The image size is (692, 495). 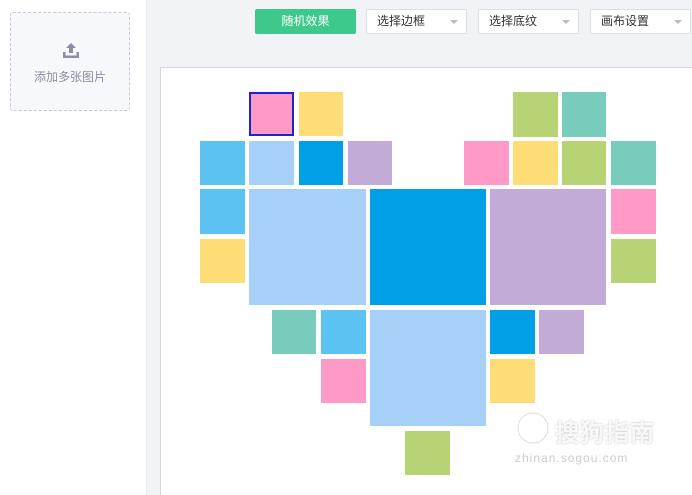 I want to click on texture-select: 选择底纹, so click(x=528, y=21).